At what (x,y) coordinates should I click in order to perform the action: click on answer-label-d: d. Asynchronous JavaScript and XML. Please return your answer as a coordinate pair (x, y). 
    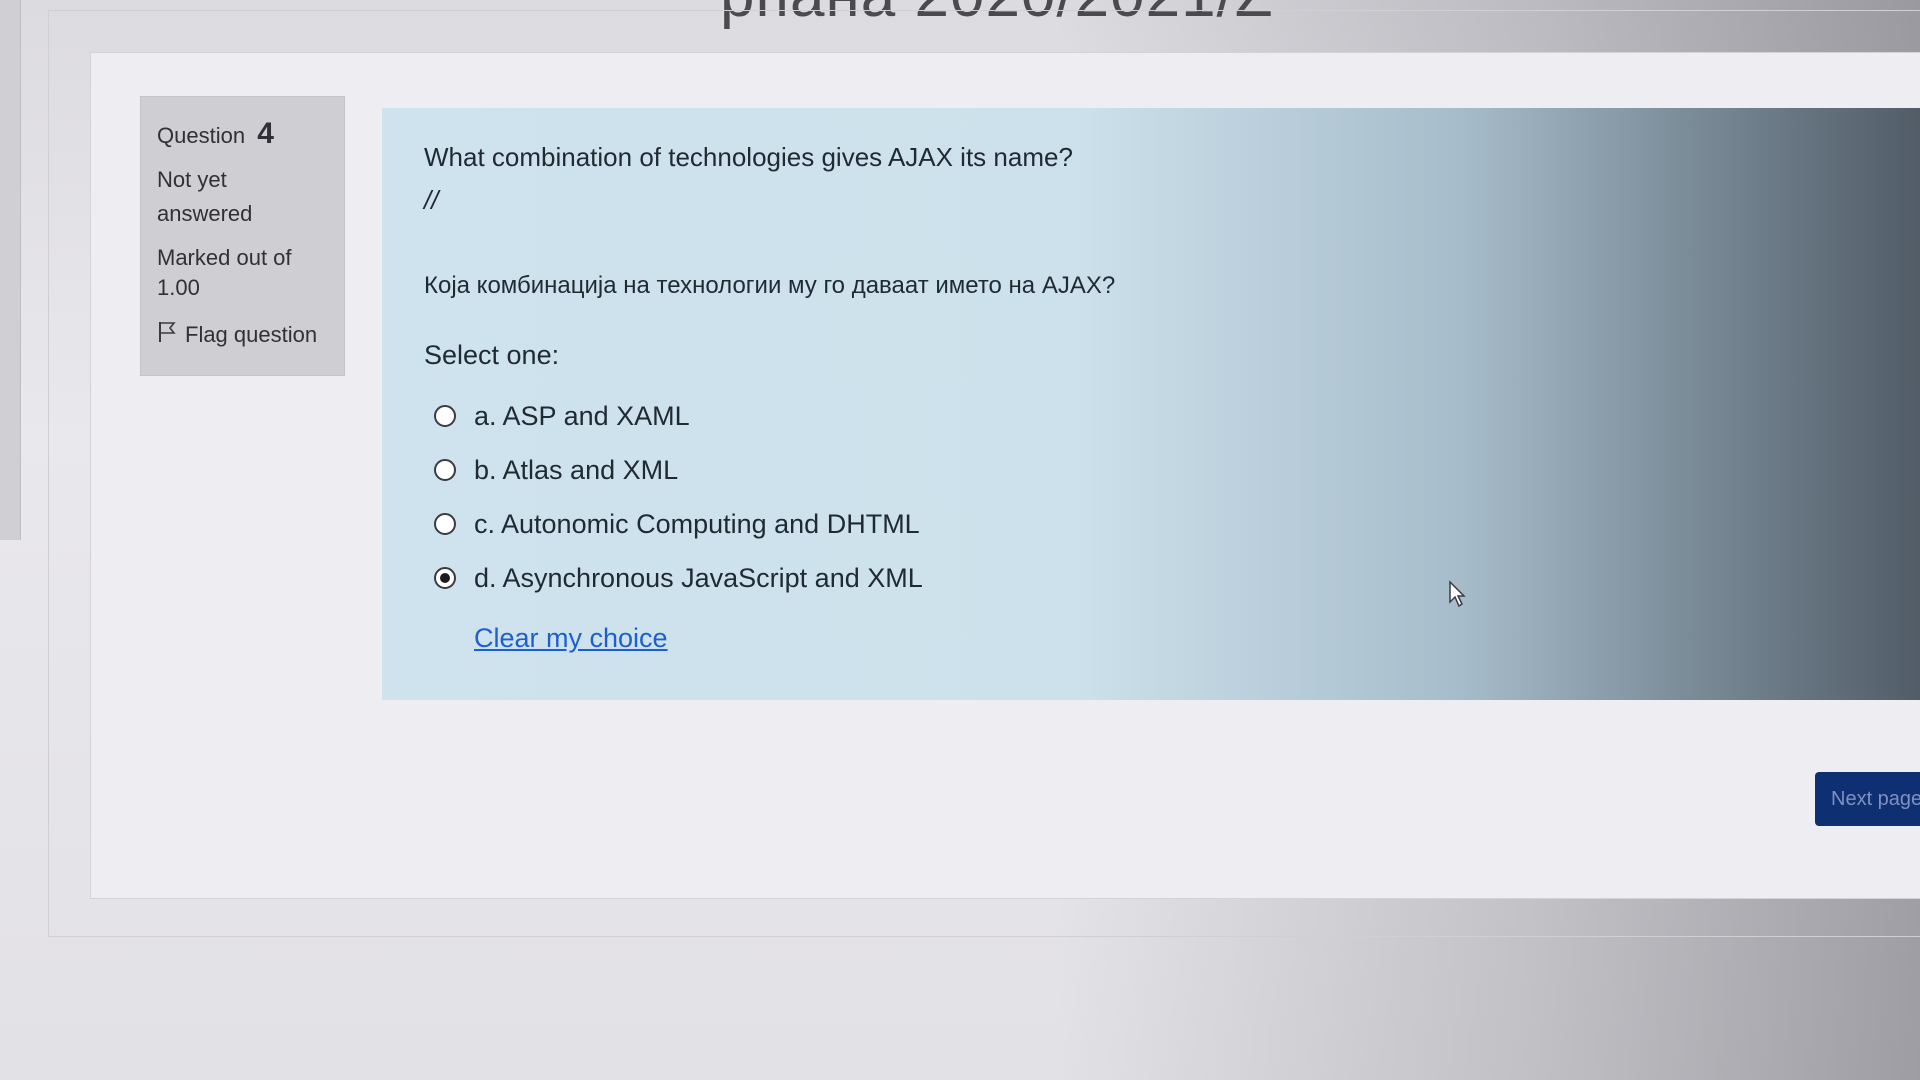
    Looking at the image, I should click on (698, 577).